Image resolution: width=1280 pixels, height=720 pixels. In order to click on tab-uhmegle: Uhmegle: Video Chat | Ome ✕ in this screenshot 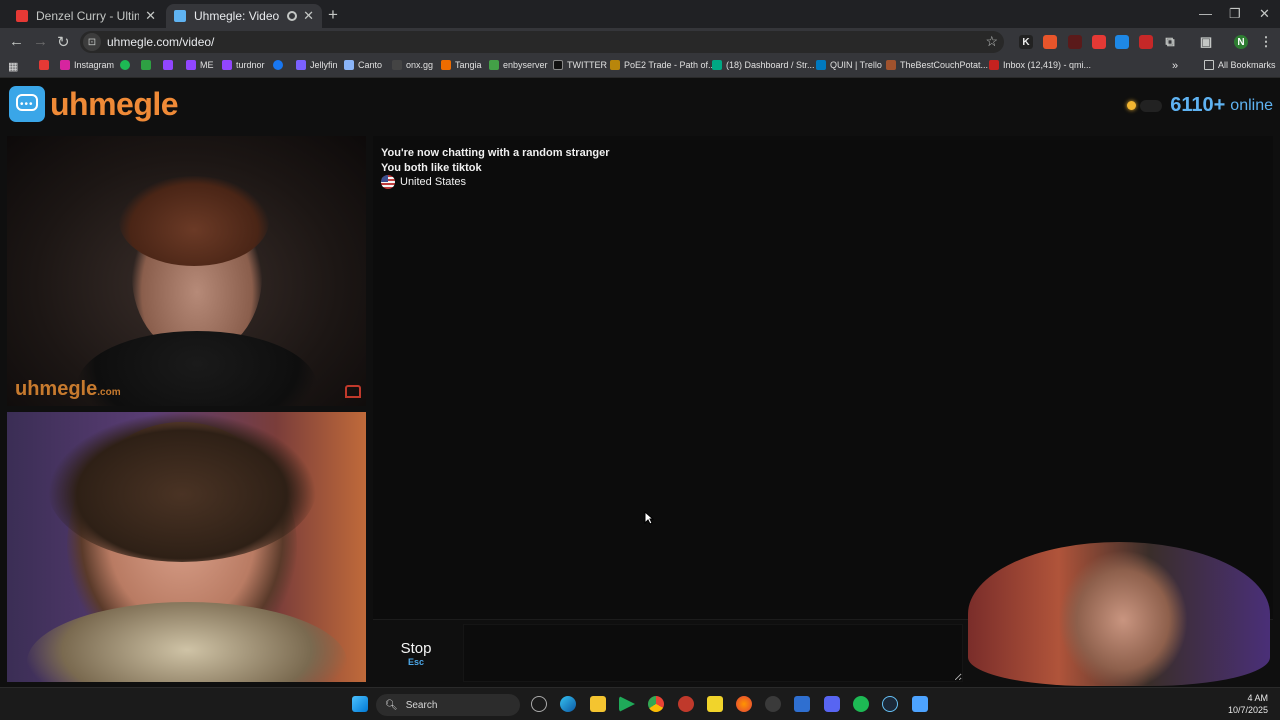, I will do `click(244, 16)`.